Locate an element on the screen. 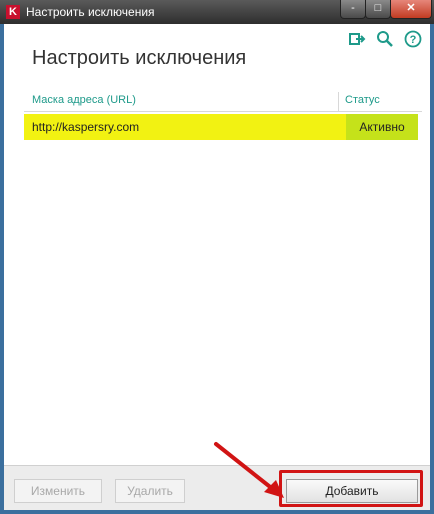  page-title: Настроить исключения is located at coordinates (139, 58).